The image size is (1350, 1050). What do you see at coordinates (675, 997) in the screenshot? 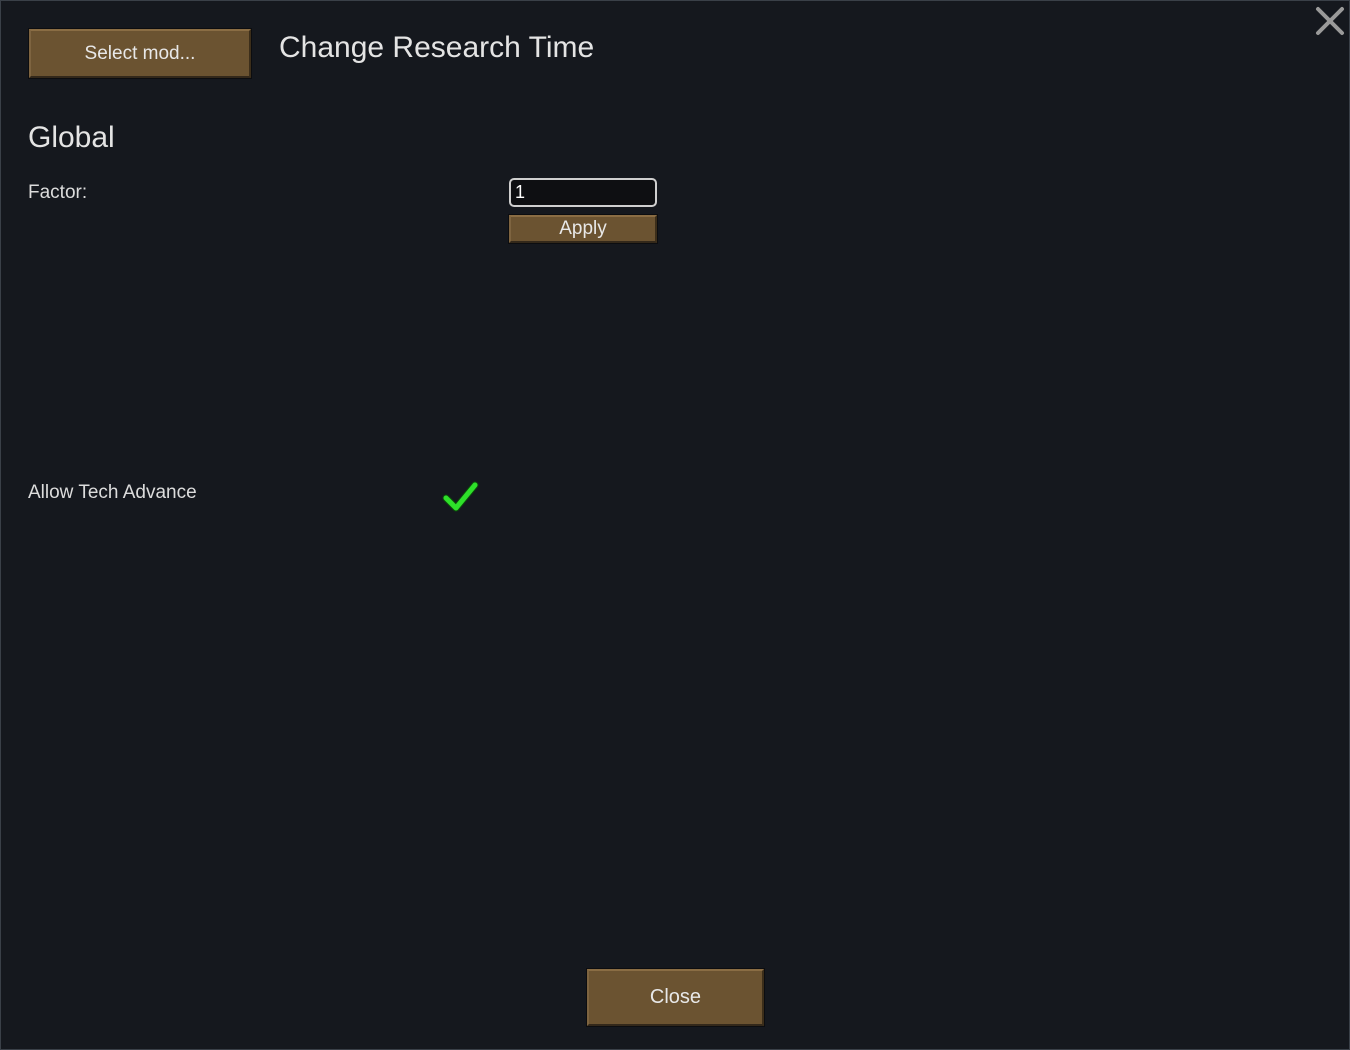
I see `close-button: Close` at bounding box center [675, 997].